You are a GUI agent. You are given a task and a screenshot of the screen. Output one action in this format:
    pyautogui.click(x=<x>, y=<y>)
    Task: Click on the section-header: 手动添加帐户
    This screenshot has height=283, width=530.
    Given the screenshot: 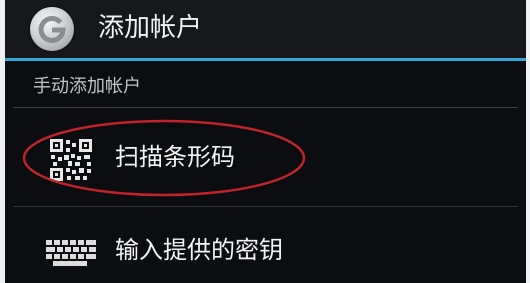 What is the action you would take?
    pyautogui.click(x=87, y=86)
    